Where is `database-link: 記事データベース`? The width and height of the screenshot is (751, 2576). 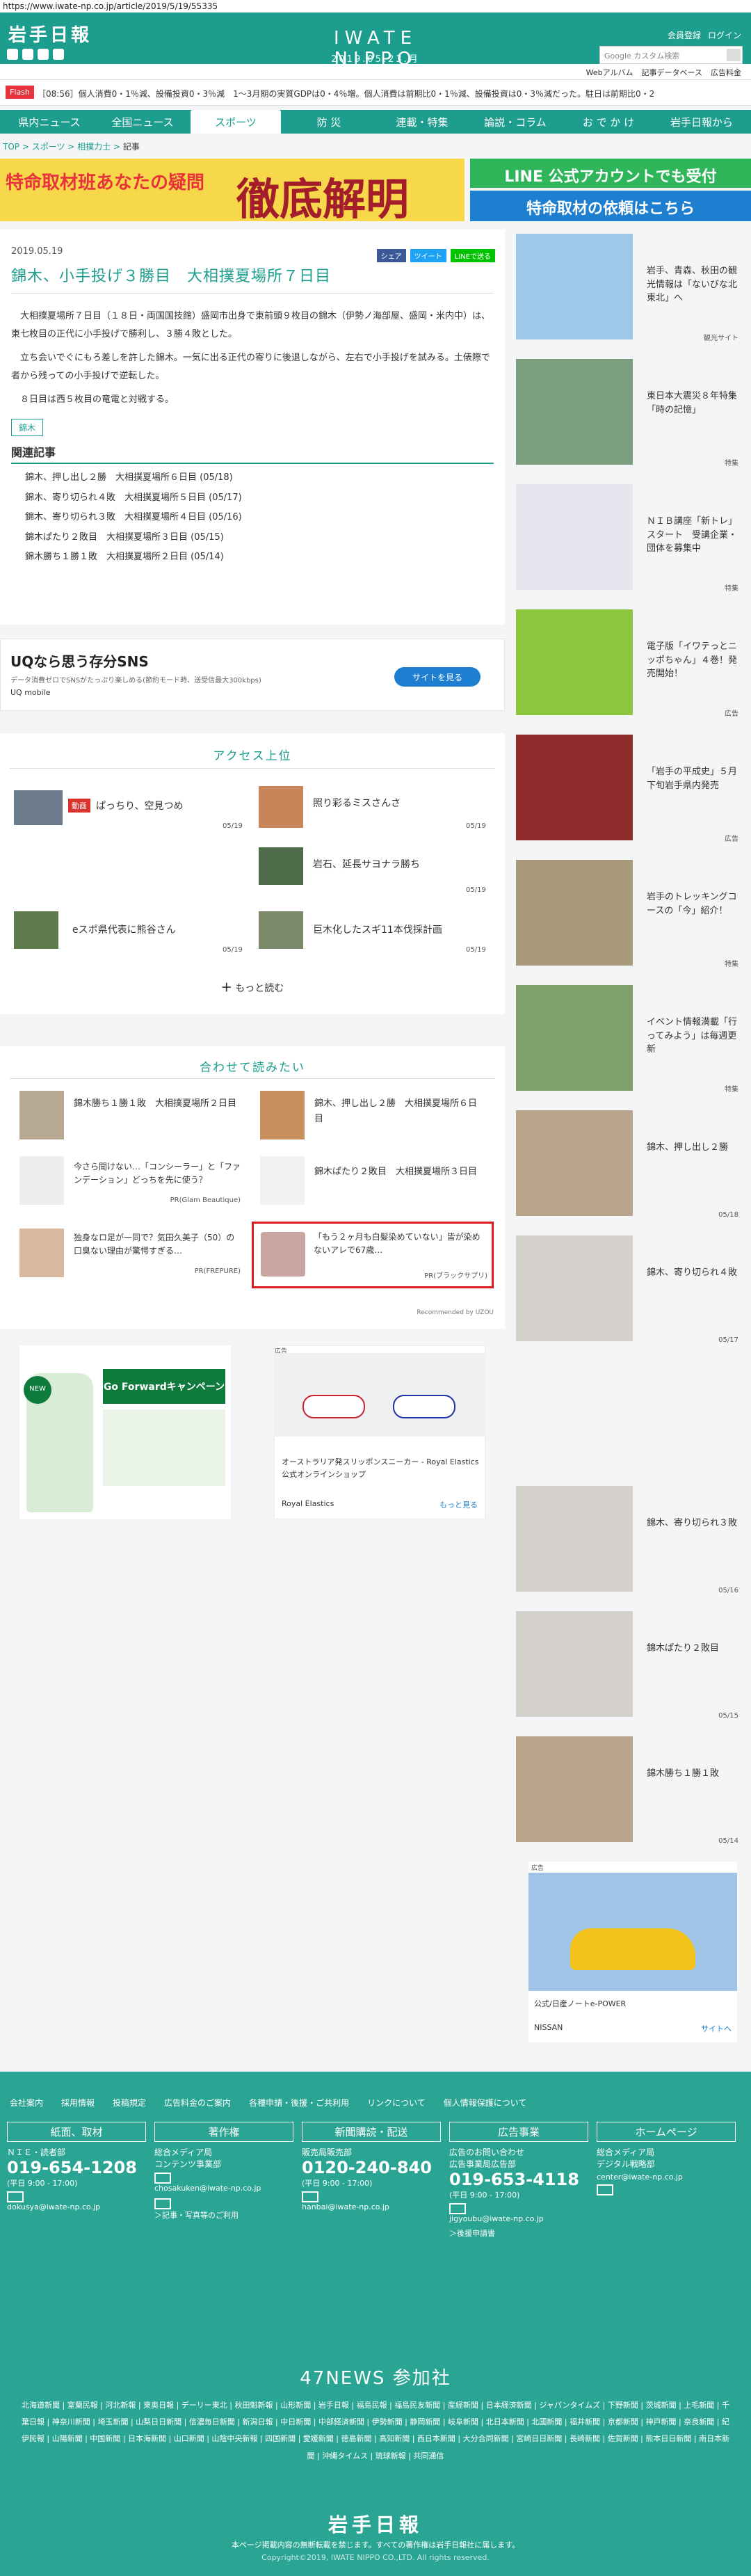 database-link: 記事データベース is located at coordinates (672, 72).